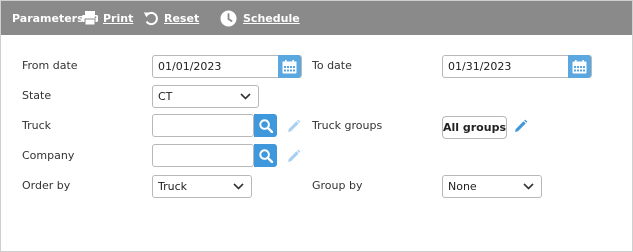  Describe the element at coordinates (293, 156) in the screenshot. I see `company-edit-pencil-icon` at that location.